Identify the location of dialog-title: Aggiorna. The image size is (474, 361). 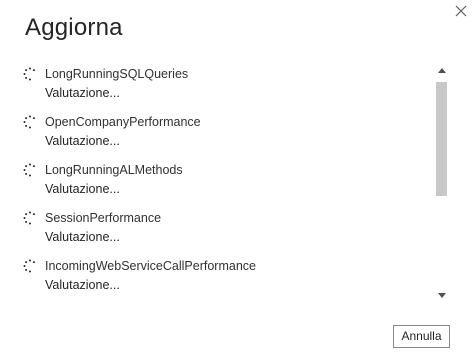
(74, 27).